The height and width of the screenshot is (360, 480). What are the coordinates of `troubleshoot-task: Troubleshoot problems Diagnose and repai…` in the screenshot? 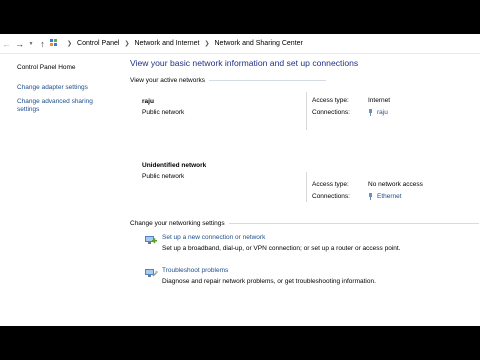 It's located at (260, 276).